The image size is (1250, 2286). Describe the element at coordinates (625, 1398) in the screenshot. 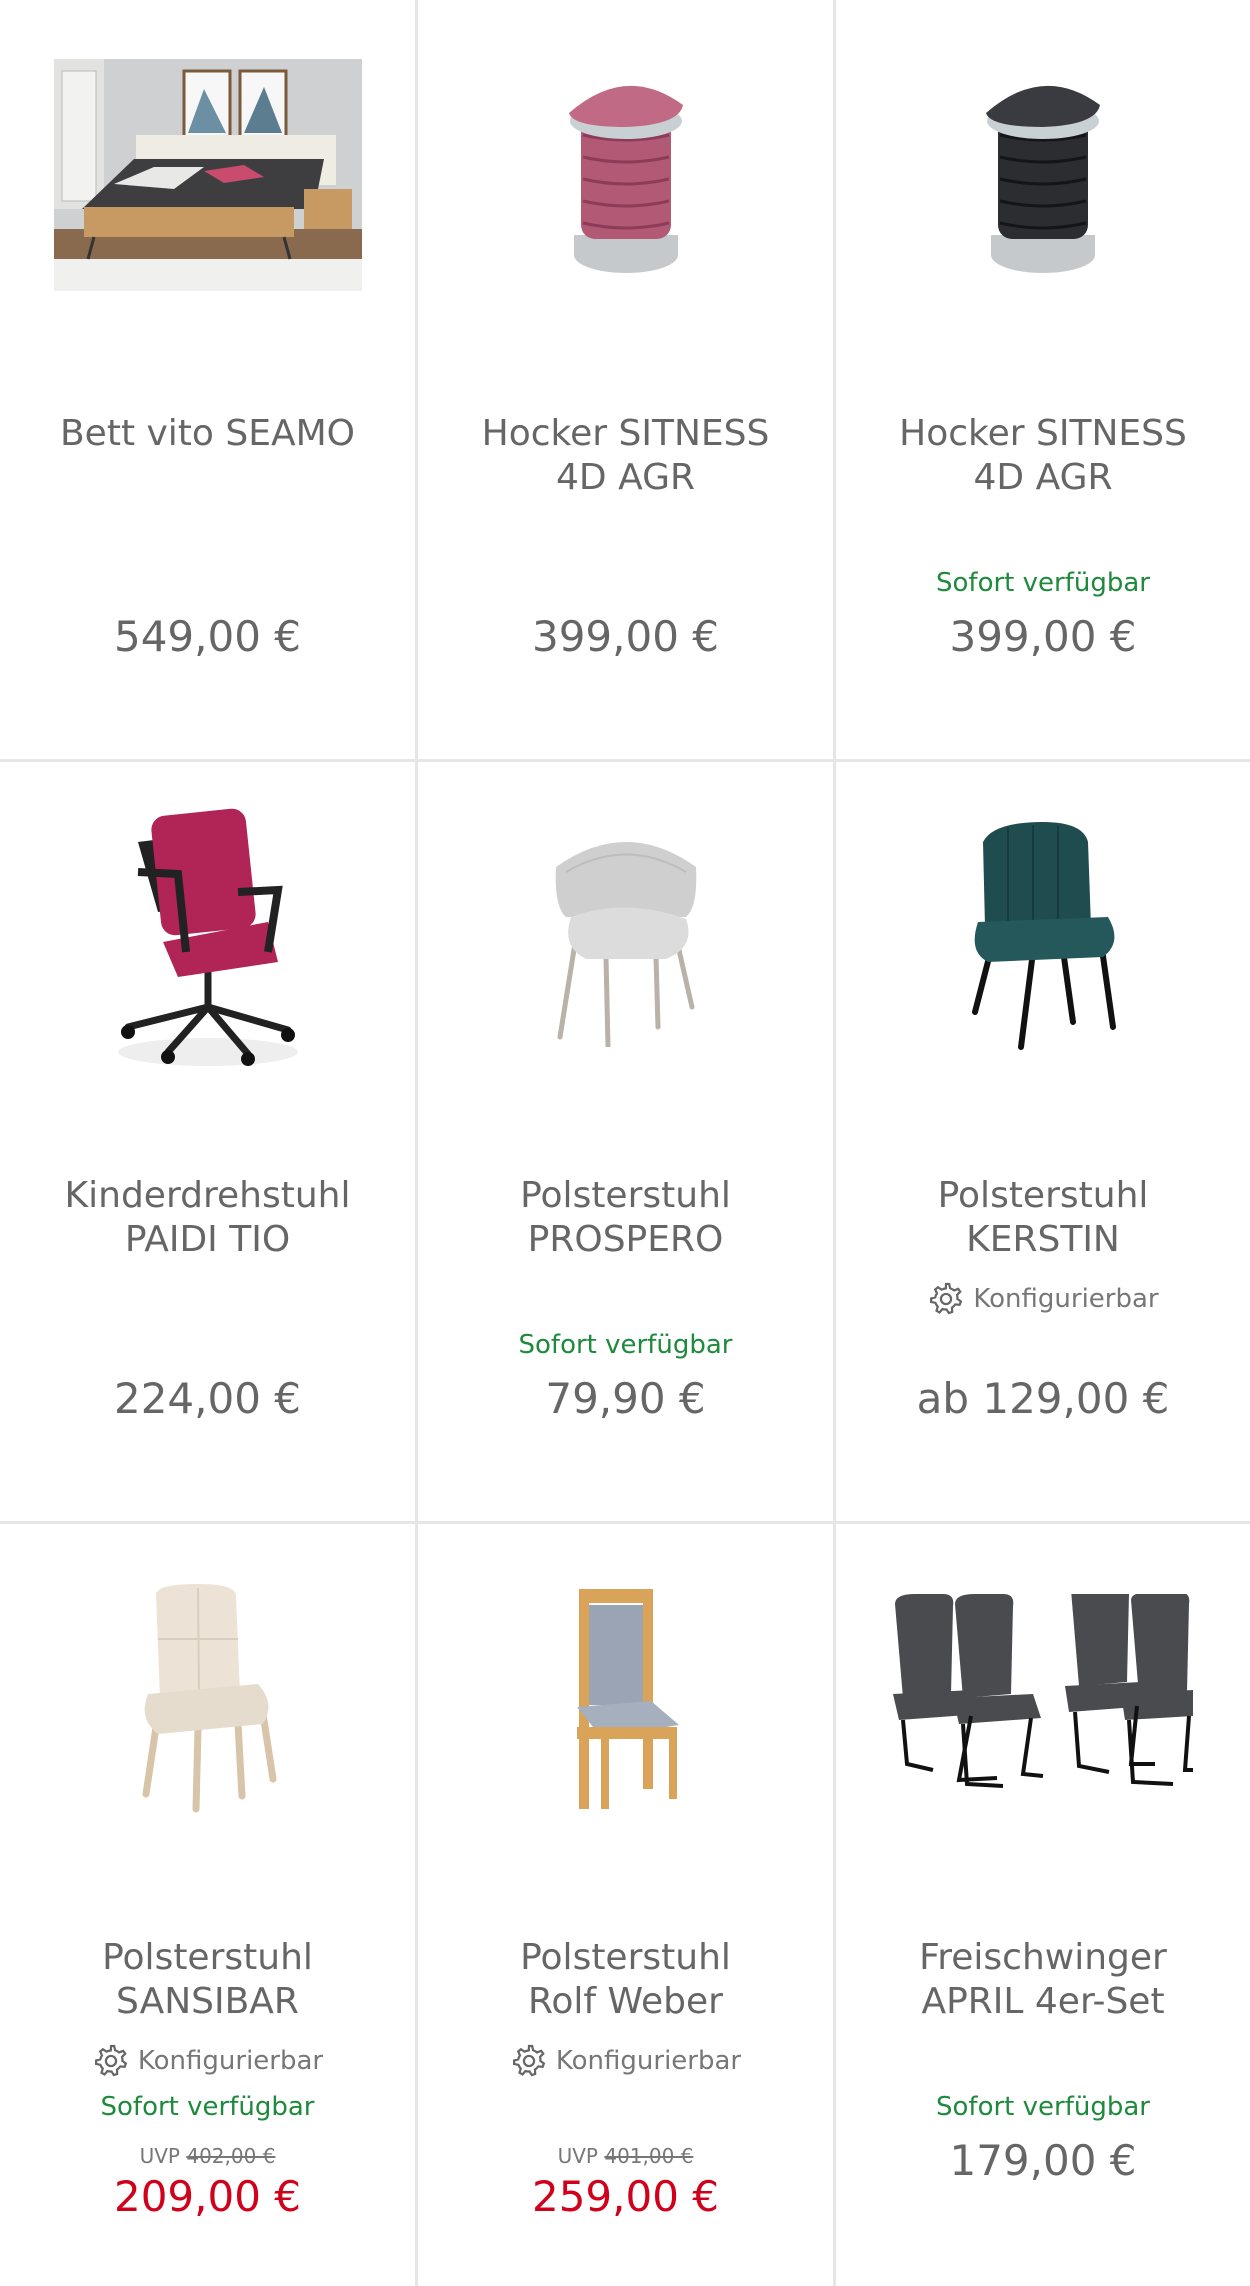

I see `product-price: 79,90 €` at that location.